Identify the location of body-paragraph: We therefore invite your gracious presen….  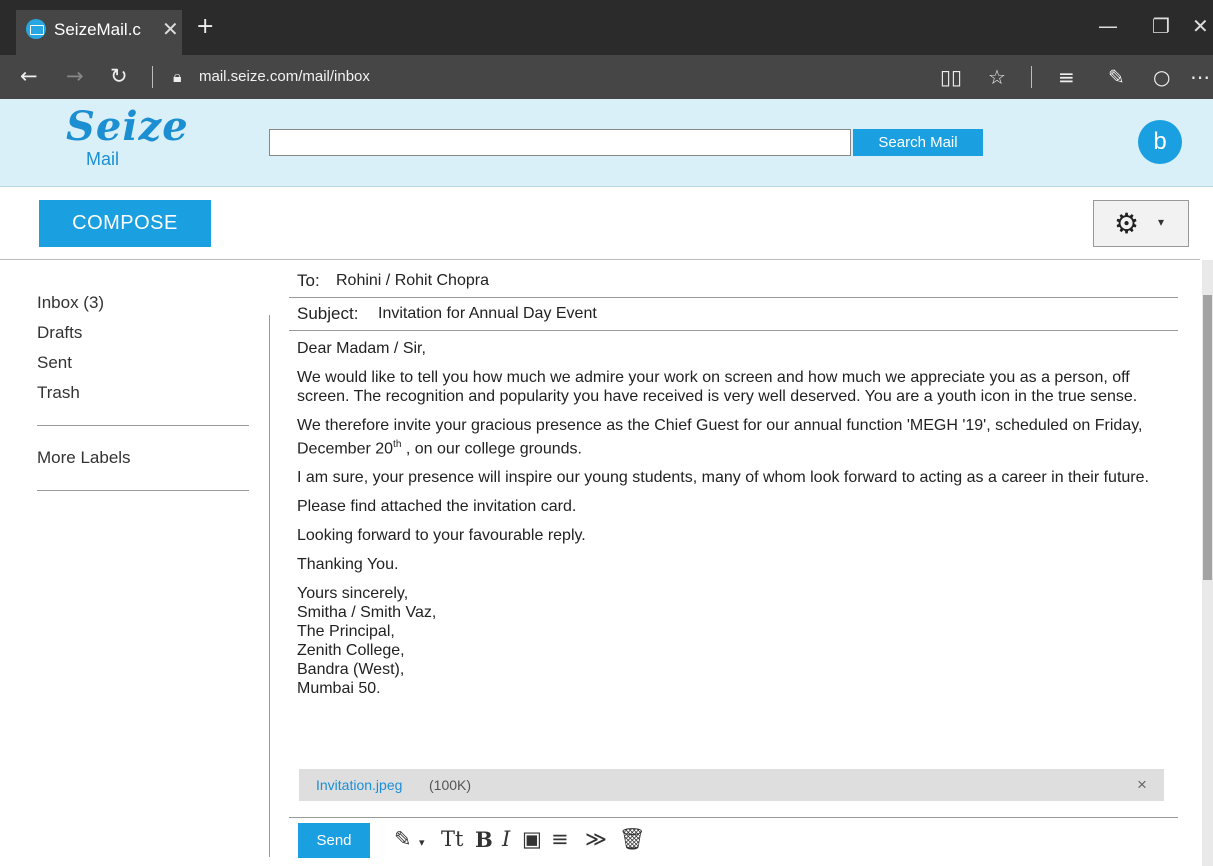
(734, 437).